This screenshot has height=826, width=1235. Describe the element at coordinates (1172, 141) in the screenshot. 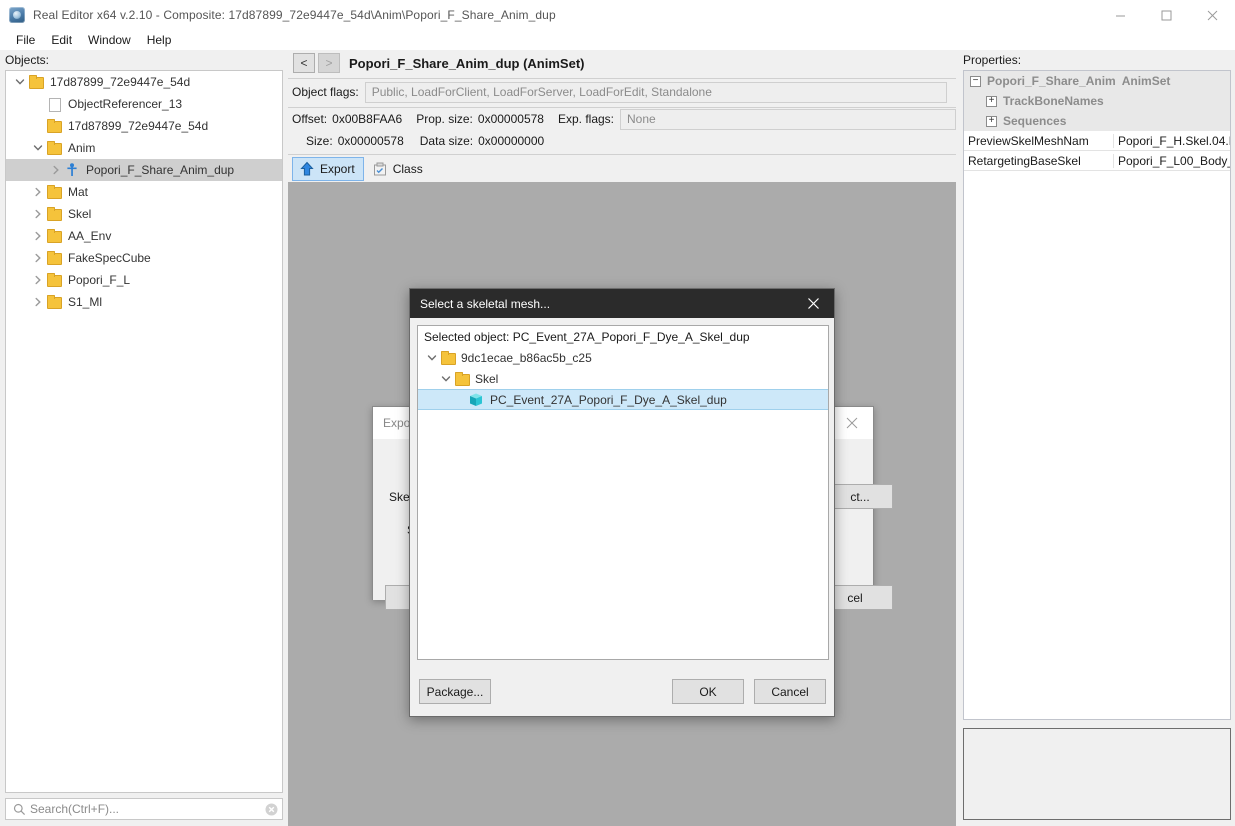

I see `property-value: Popori_F_H.Skel.04.Popo` at that location.